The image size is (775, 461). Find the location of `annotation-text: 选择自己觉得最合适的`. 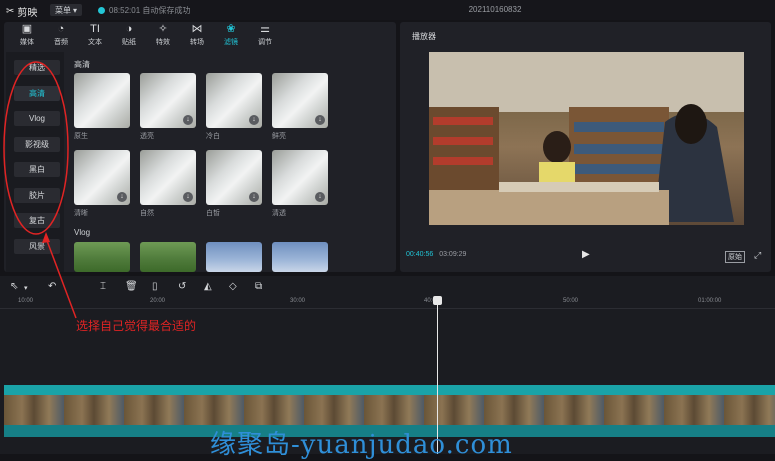

annotation-text: 选择自己觉得最合适的 is located at coordinates (136, 326).